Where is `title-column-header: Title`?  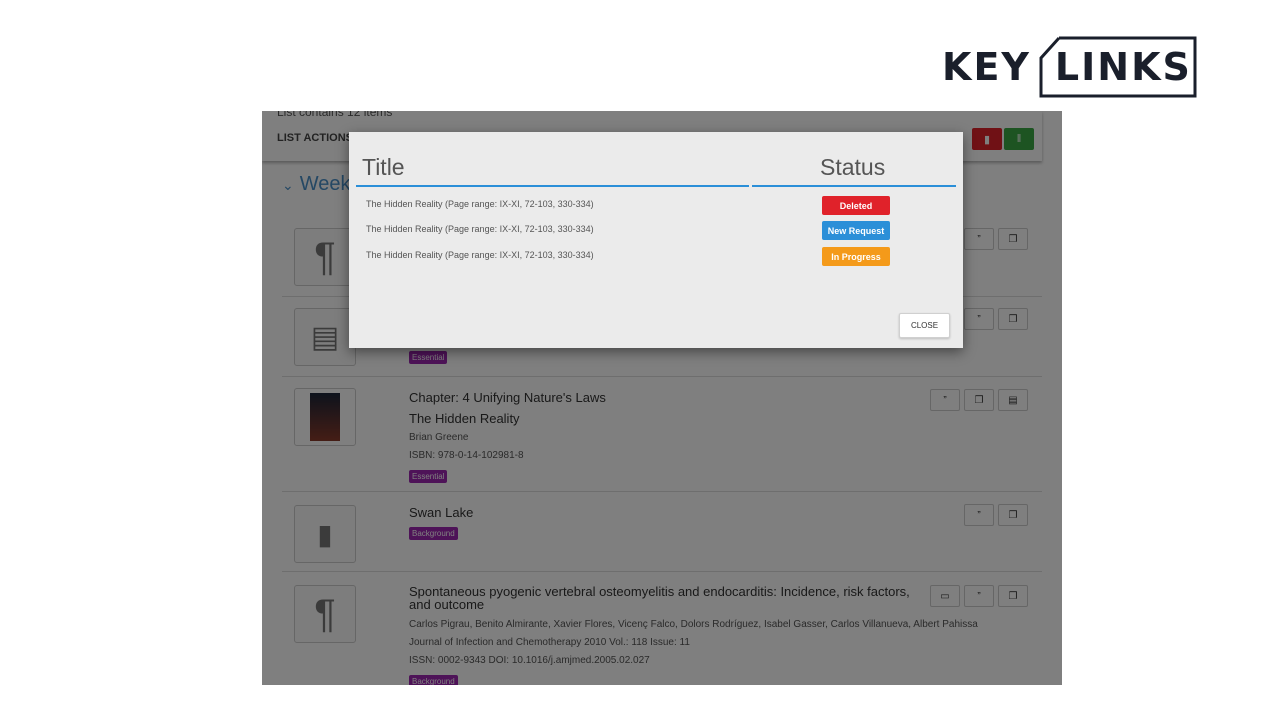 title-column-header: Title is located at coordinates (383, 167).